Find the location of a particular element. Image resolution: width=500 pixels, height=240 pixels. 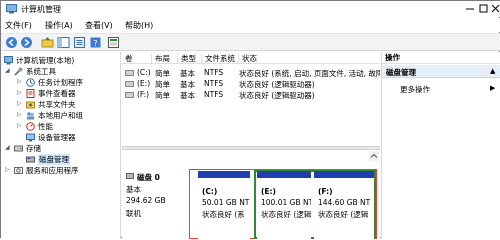

partition-c: (C:) 50.01 GB NTI 状态良好 (系 is located at coordinates (224, 205).